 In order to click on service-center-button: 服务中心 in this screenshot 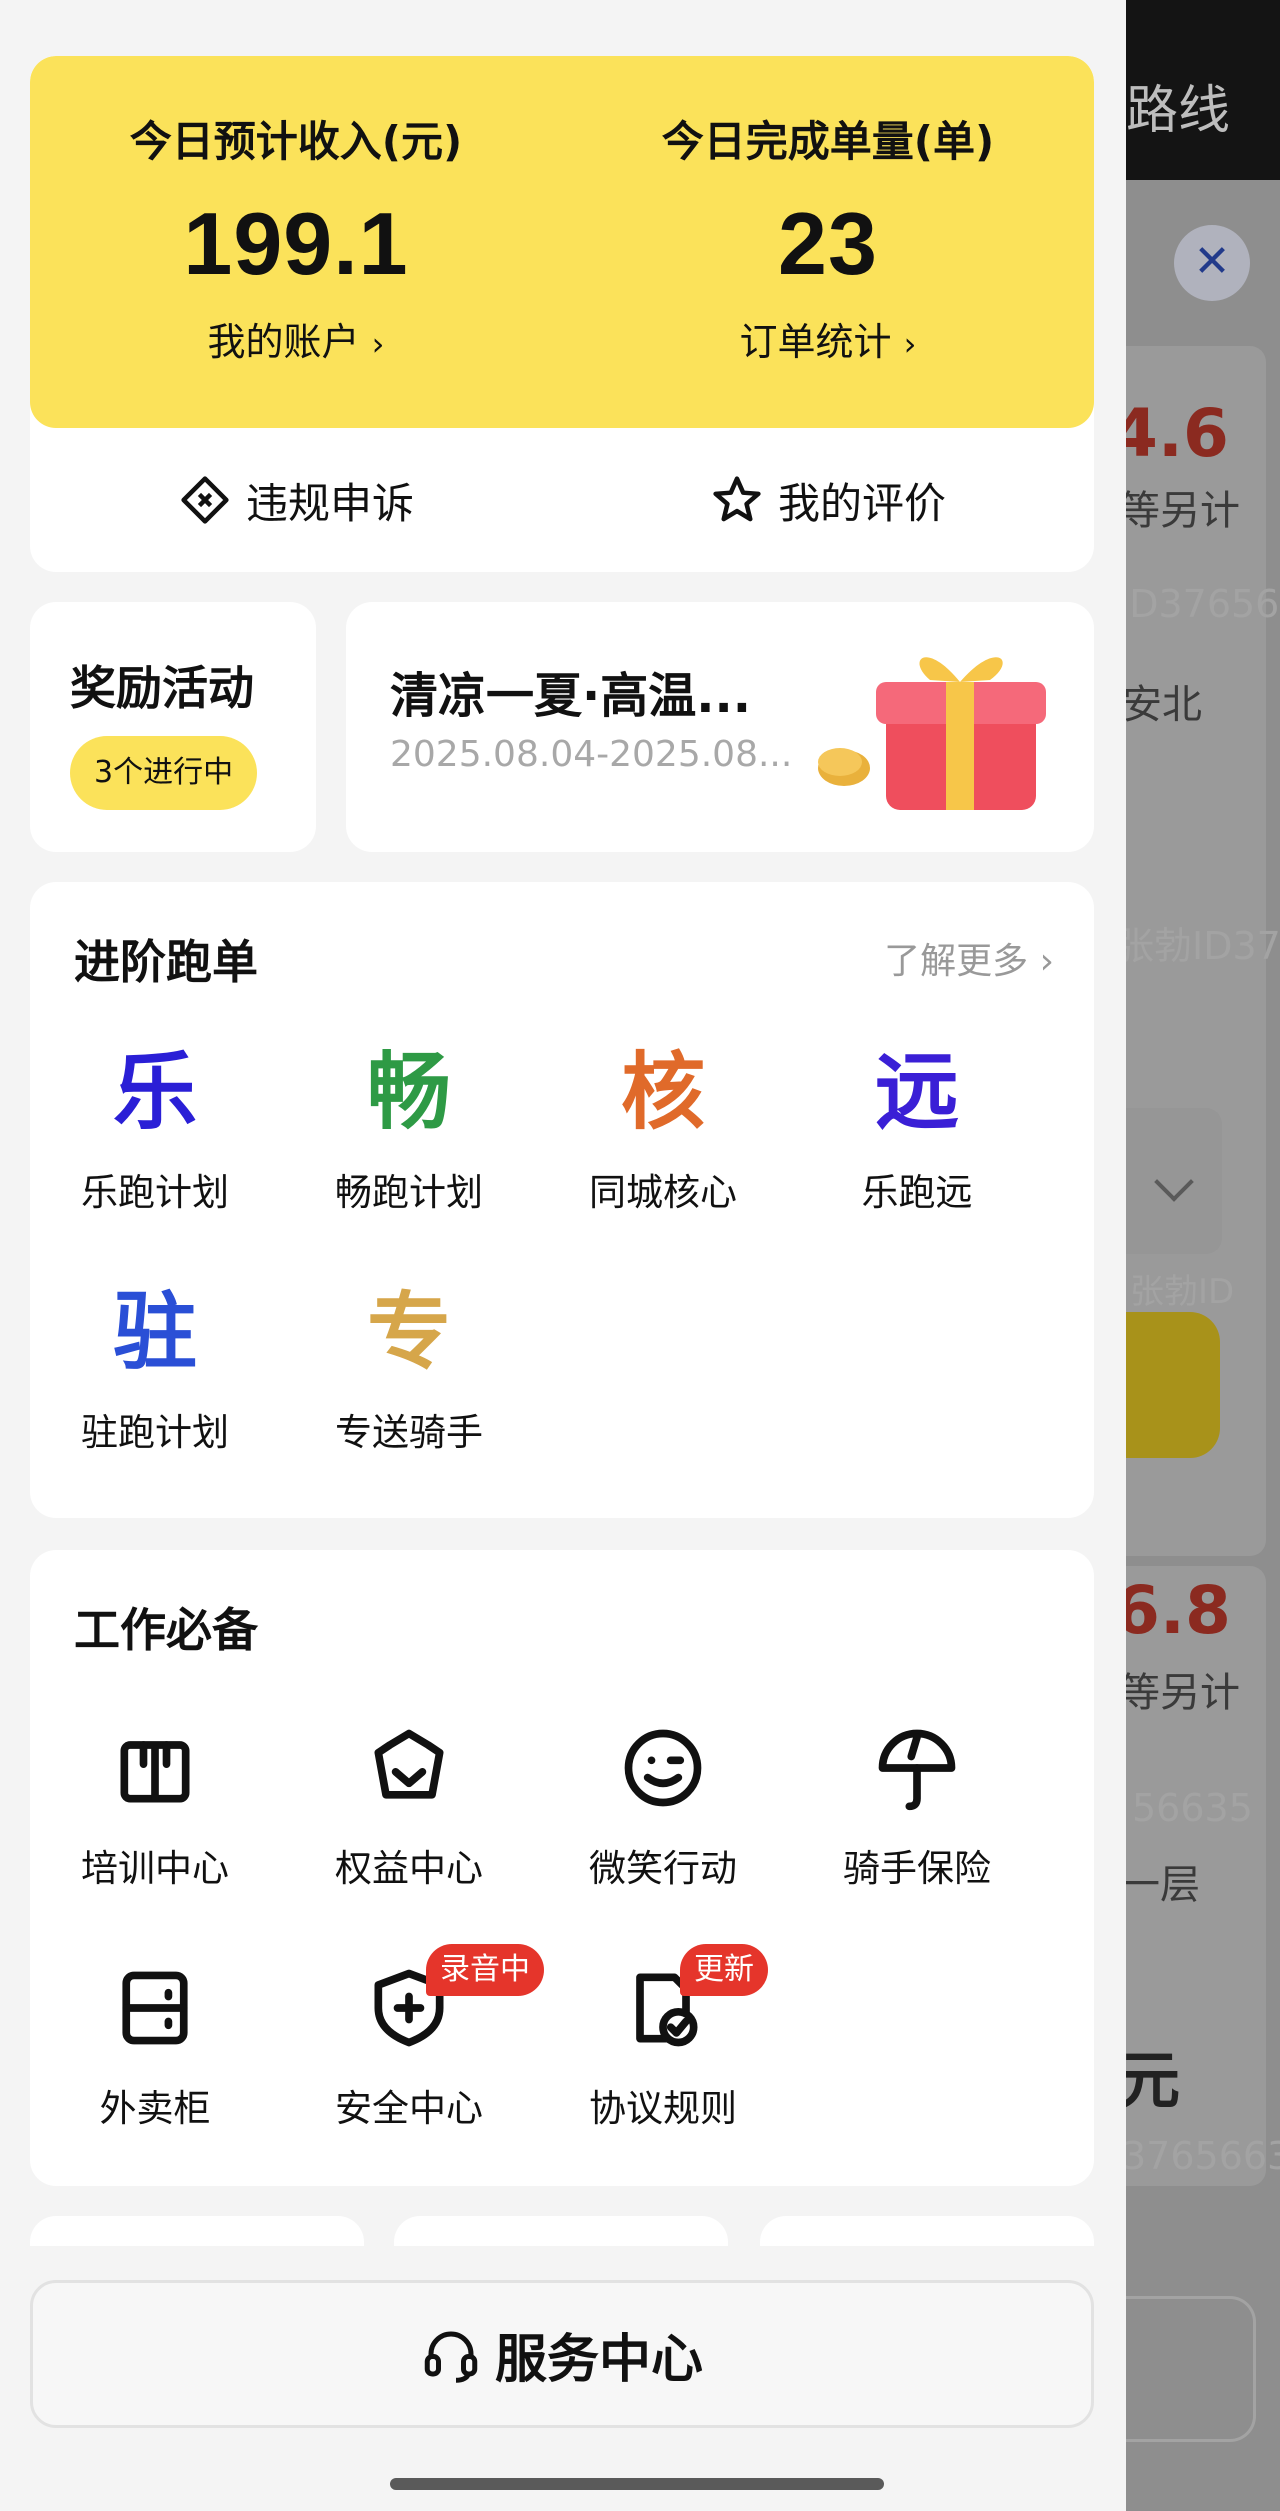, I will do `click(562, 2354)`.